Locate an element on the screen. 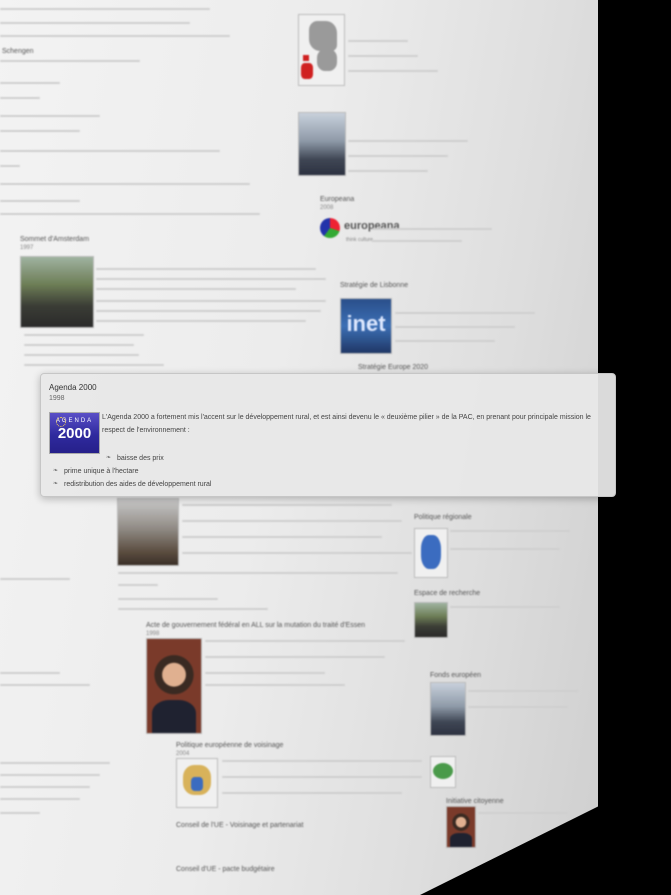 The width and height of the screenshot is (671, 895). list-item: ❧ baisse des prix is located at coordinates (158, 458).